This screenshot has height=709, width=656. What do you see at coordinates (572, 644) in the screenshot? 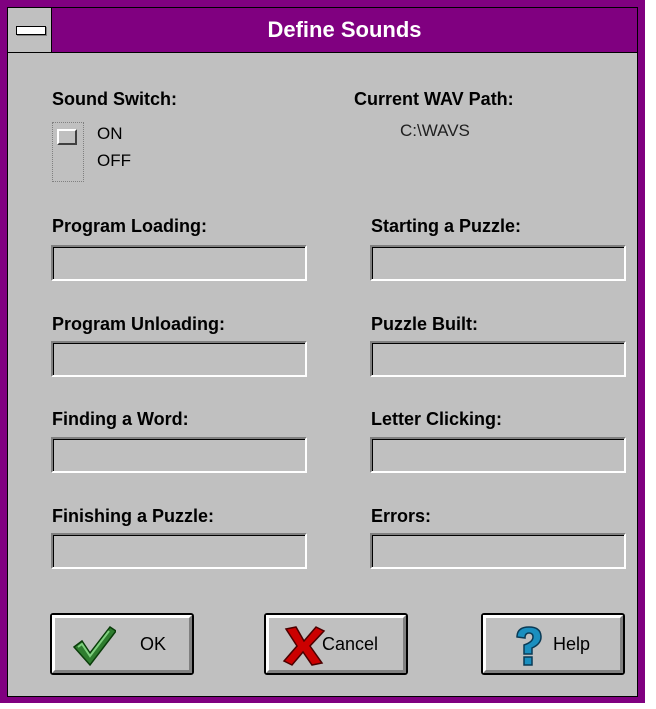
I see `help-button-label: Help` at bounding box center [572, 644].